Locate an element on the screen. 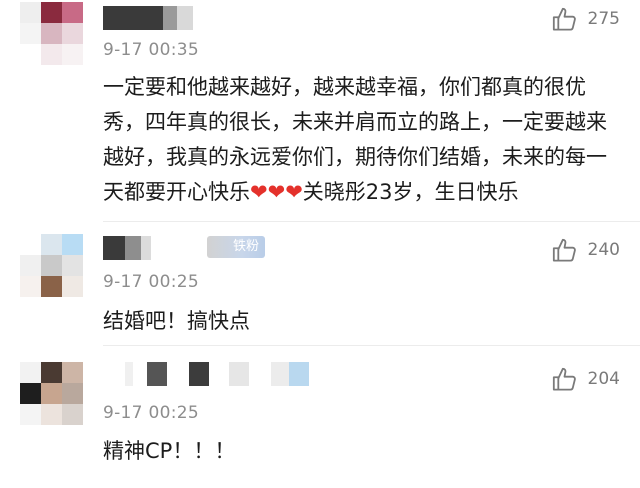 This screenshot has height=488, width=640. like-button: 240 is located at coordinates (585, 250).